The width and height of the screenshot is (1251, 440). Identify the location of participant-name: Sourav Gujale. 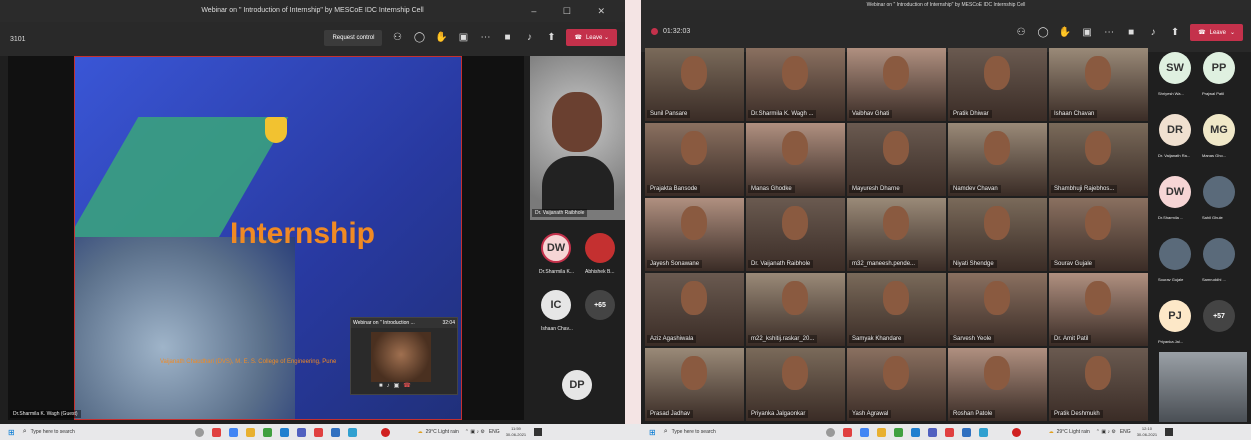
(1073, 264).